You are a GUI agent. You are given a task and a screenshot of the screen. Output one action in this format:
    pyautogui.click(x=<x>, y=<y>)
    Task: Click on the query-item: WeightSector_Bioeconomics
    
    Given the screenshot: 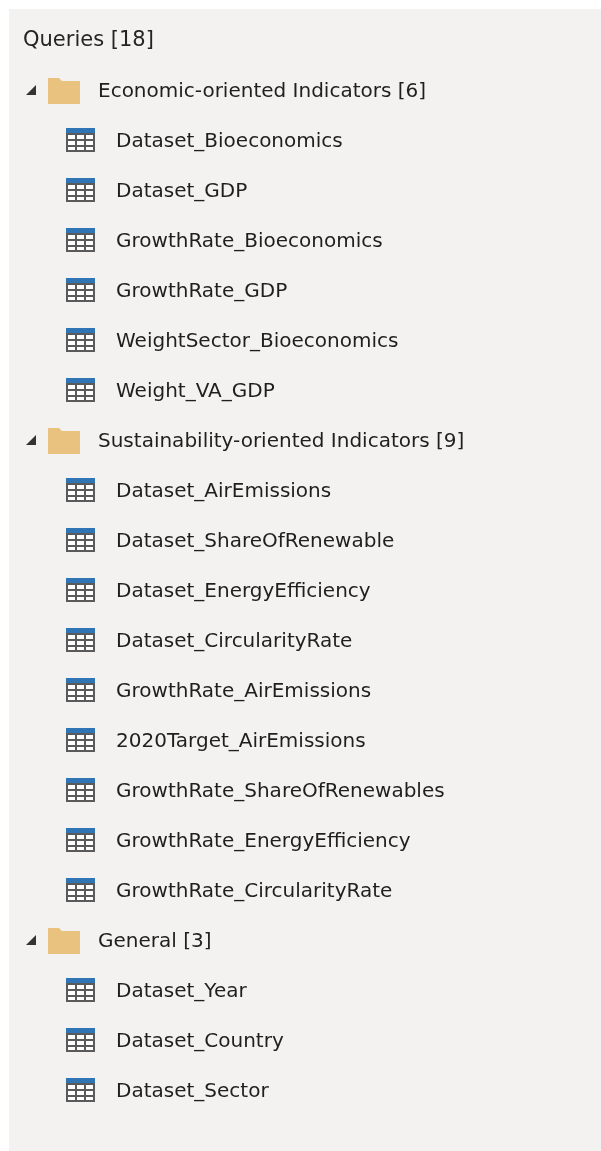 What is the action you would take?
    pyautogui.click(x=305, y=340)
    